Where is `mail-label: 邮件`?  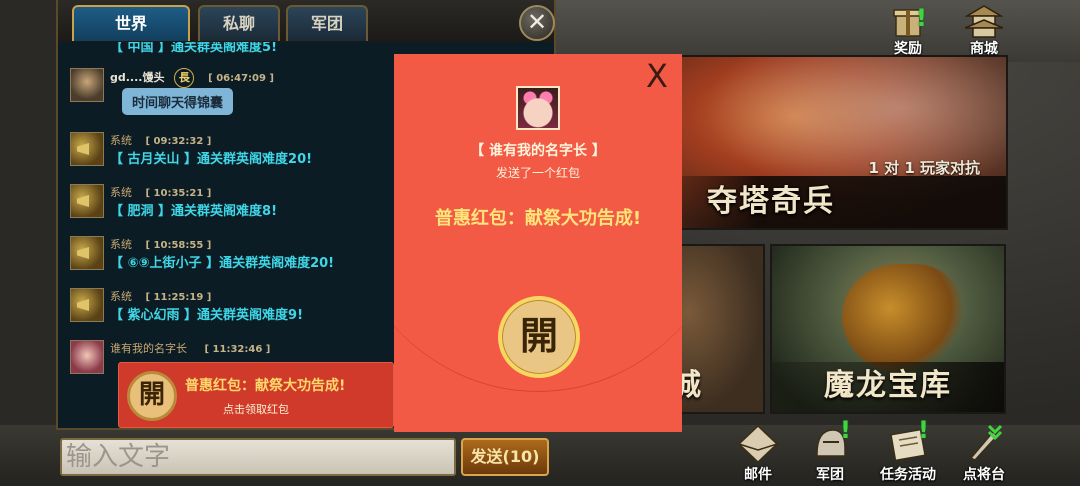
mail-label: 邮件 is located at coordinates (758, 475).